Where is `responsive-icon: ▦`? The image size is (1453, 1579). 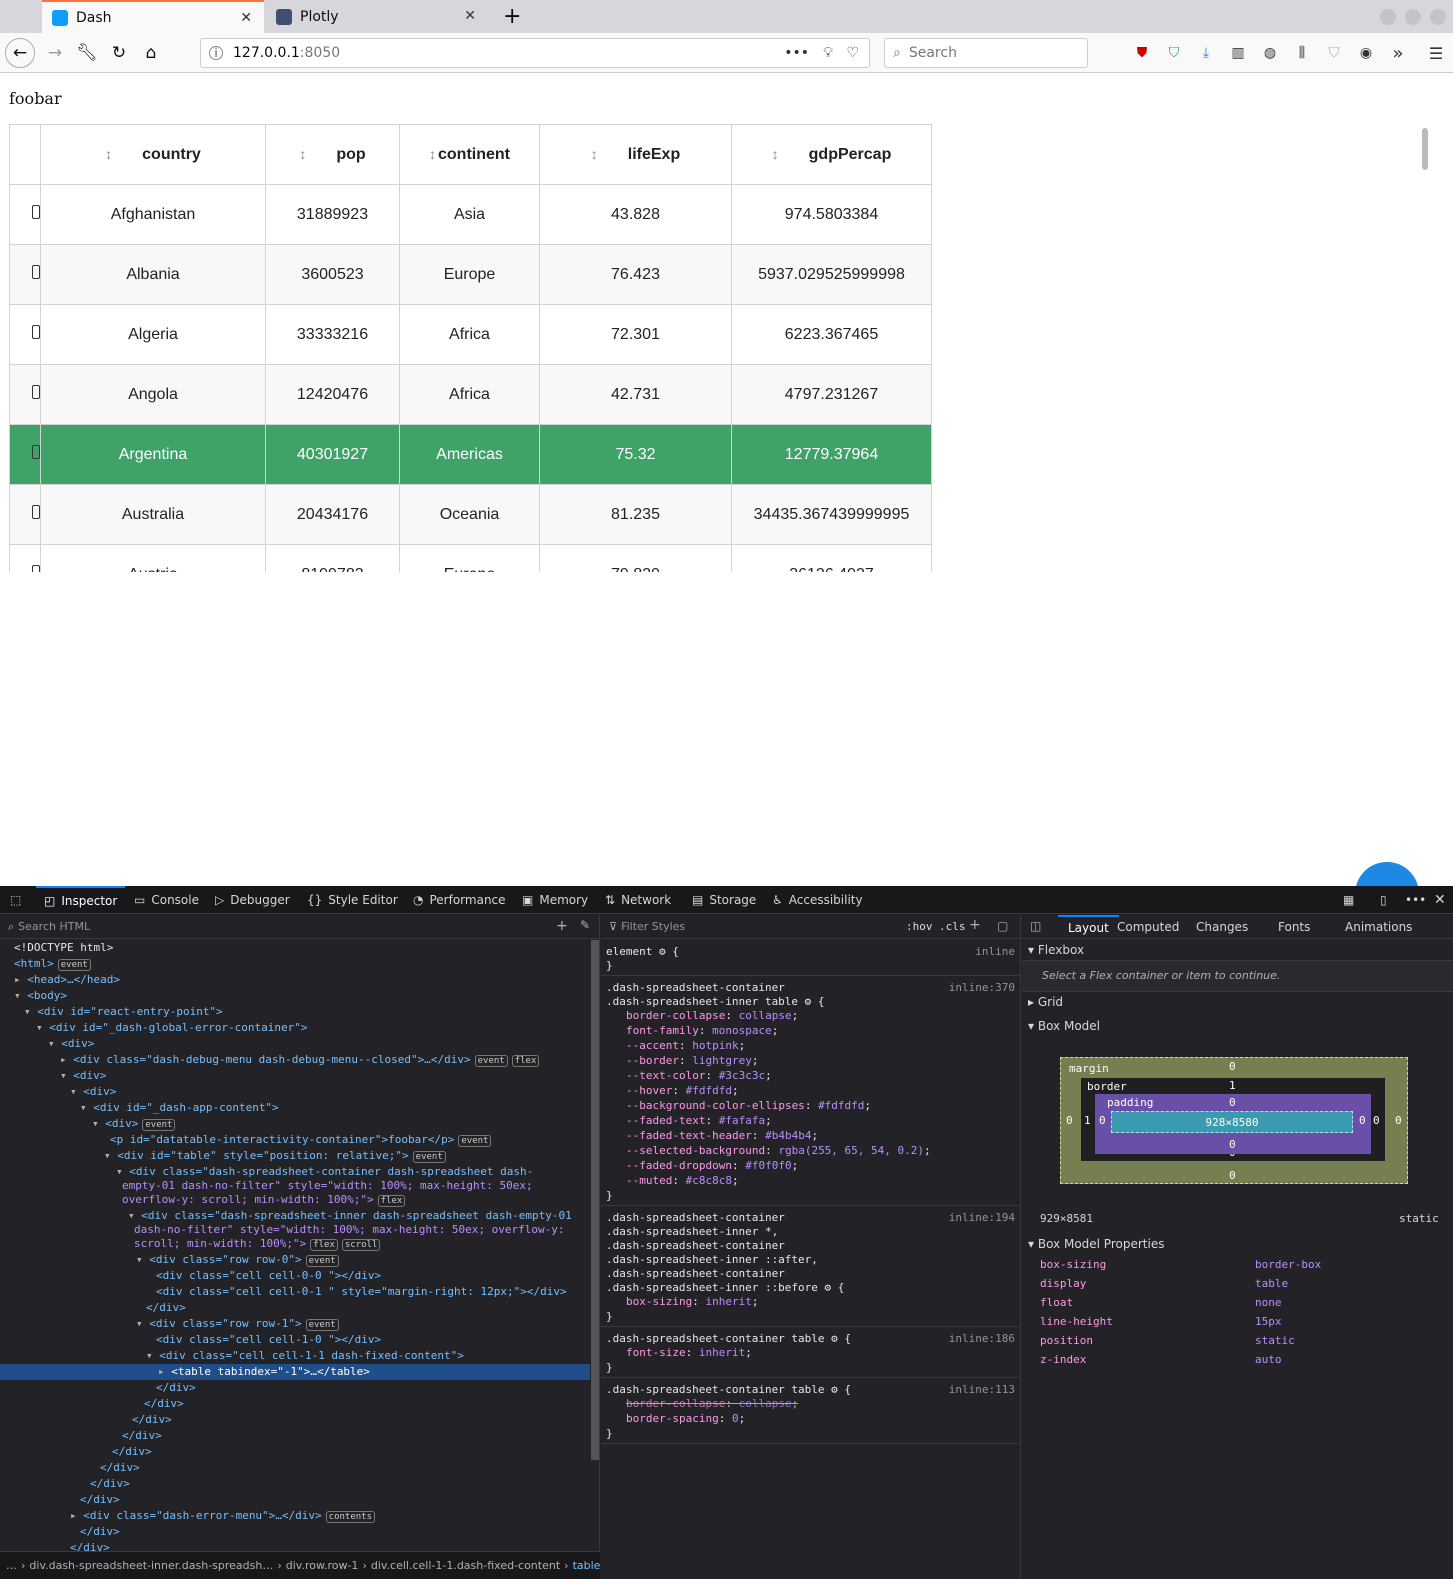 responsive-icon: ▦ is located at coordinates (1348, 900).